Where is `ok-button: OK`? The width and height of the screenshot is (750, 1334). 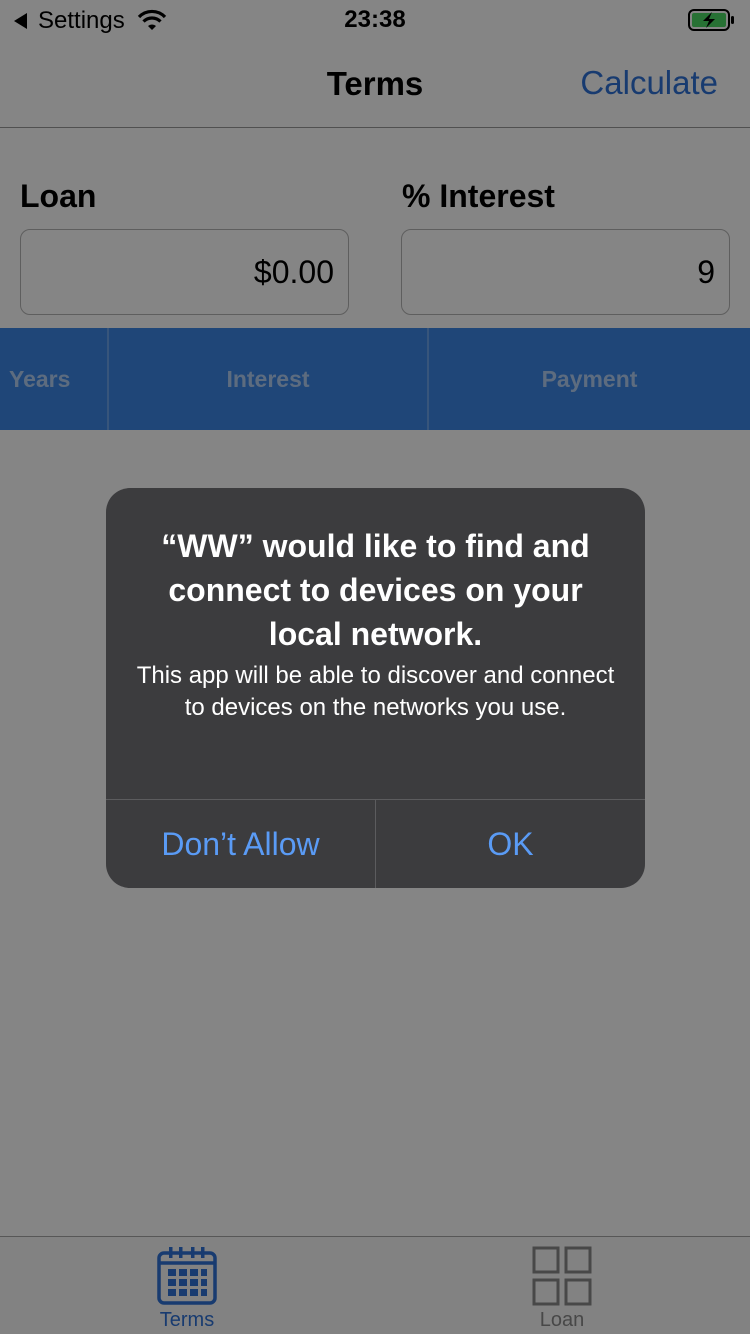 ok-button: OK is located at coordinates (510, 844).